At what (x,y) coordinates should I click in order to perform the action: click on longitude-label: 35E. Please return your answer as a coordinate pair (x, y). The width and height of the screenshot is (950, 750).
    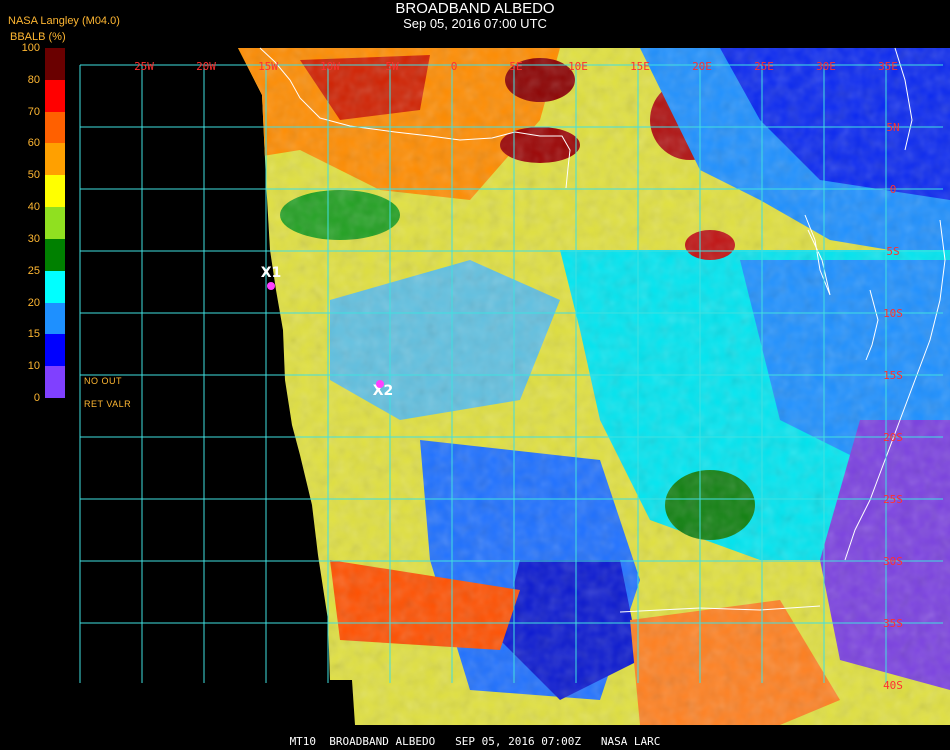
    Looking at the image, I should click on (888, 66).